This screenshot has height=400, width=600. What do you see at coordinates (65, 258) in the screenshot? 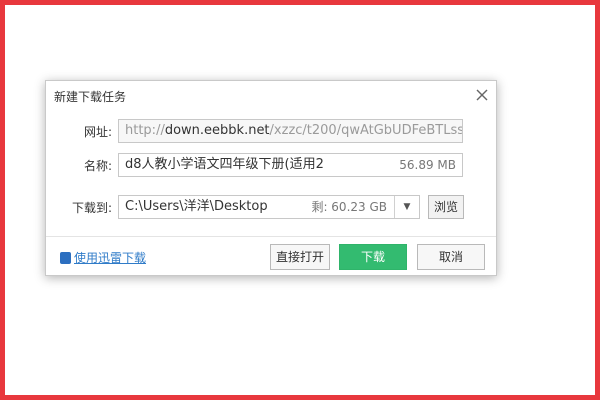
I see `thunder-app-icon` at bounding box center [65, 258].